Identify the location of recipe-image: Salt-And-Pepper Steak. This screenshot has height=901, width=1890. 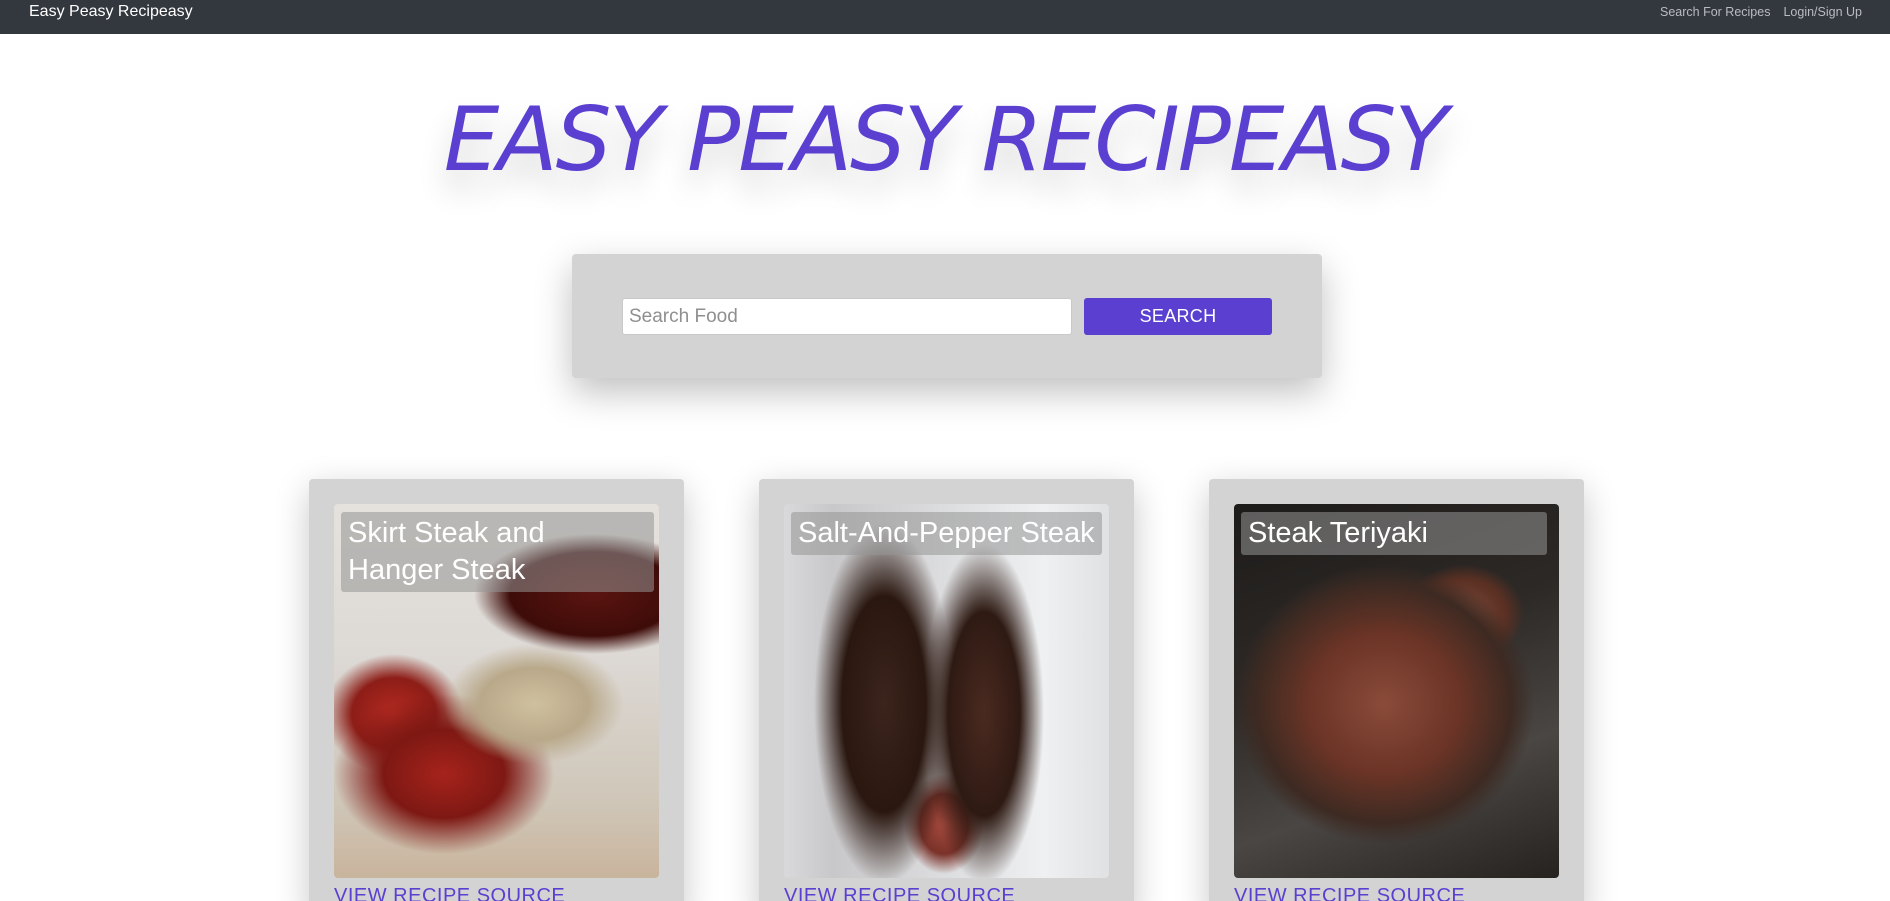
(946, 691).